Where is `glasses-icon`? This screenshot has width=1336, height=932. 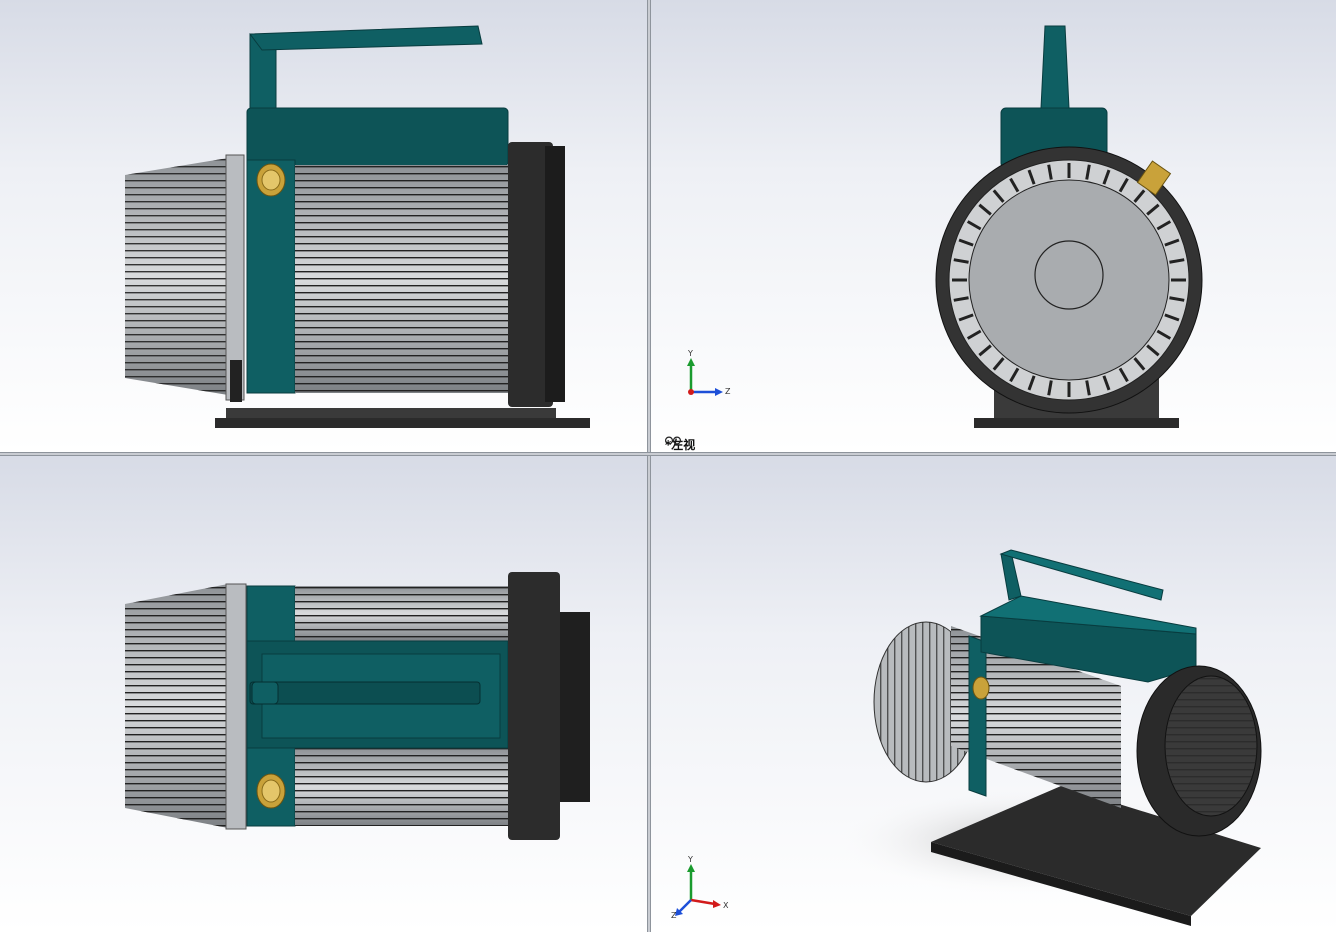
glasses-icon is located at coordinates (673, 440).